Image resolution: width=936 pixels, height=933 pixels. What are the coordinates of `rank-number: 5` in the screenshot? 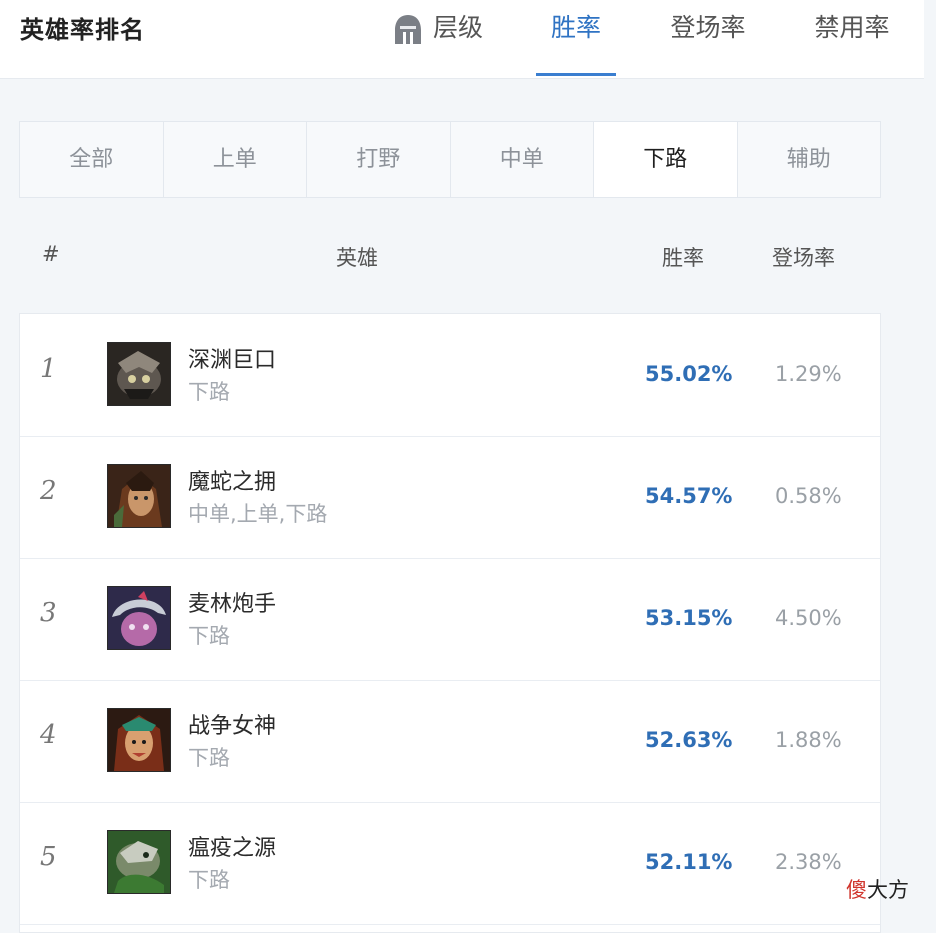 It's located at (48, 857).